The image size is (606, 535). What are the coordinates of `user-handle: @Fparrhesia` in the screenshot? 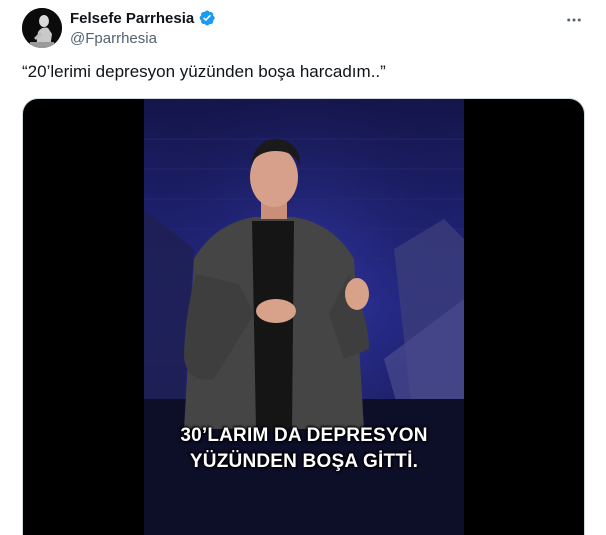 It's located at (143, 38).